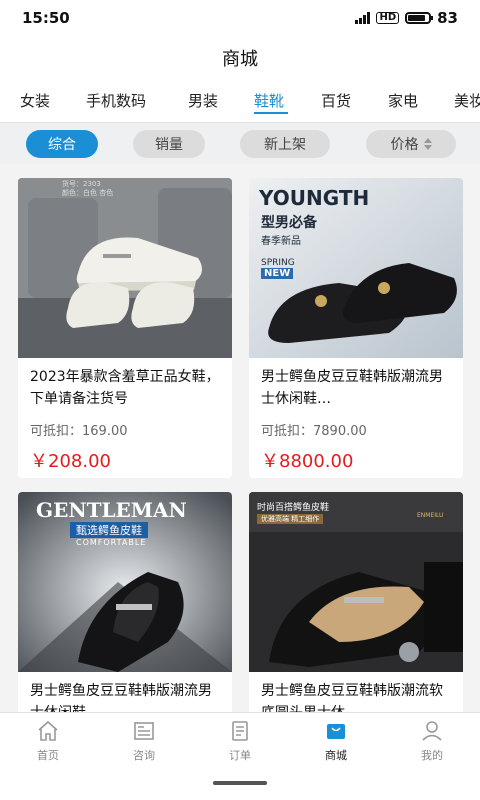 The image size is (480, 800). What do you see at coordinates (314, 198) in the screenshot?
I see `image-headline: YOUNGTH` at bounding box center [314, 198].